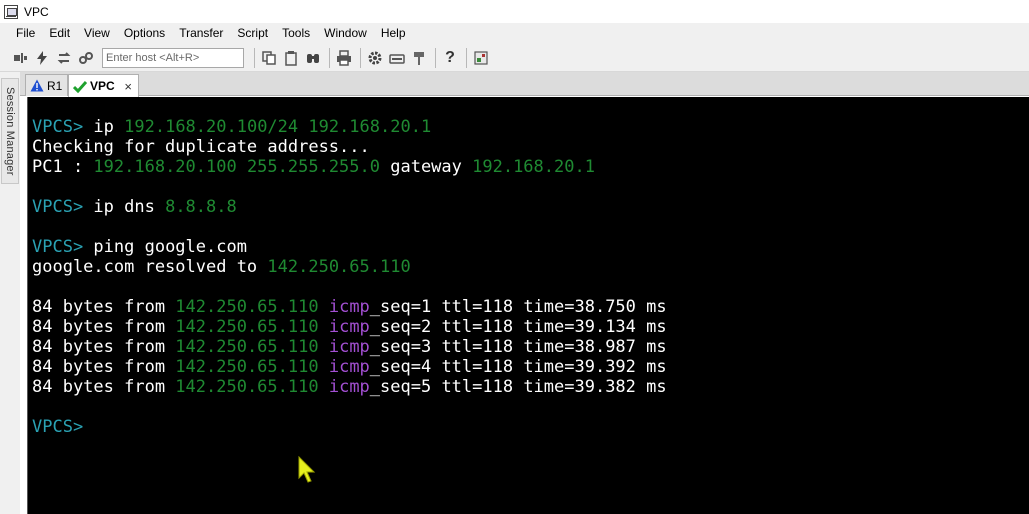 This screenshot has width=1029, height=514. What do you see at coordinates (291, 58) in the screenshot?
I see `paste-icon` at bounding box center [291, 58].